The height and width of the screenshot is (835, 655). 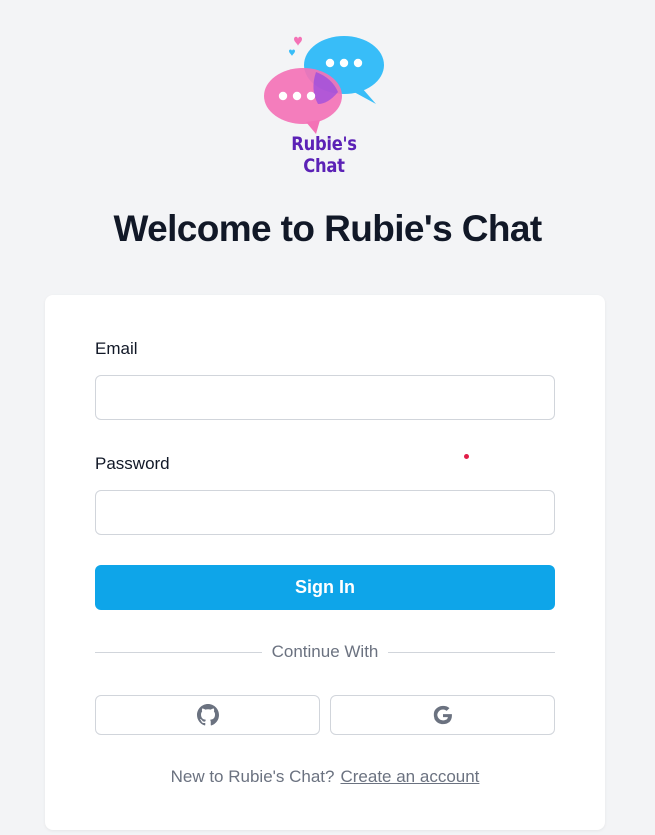 What do you see at coordinates (178, 652) in the screenshot?
I see `divider-line-left` at bounding box center [178, 652].